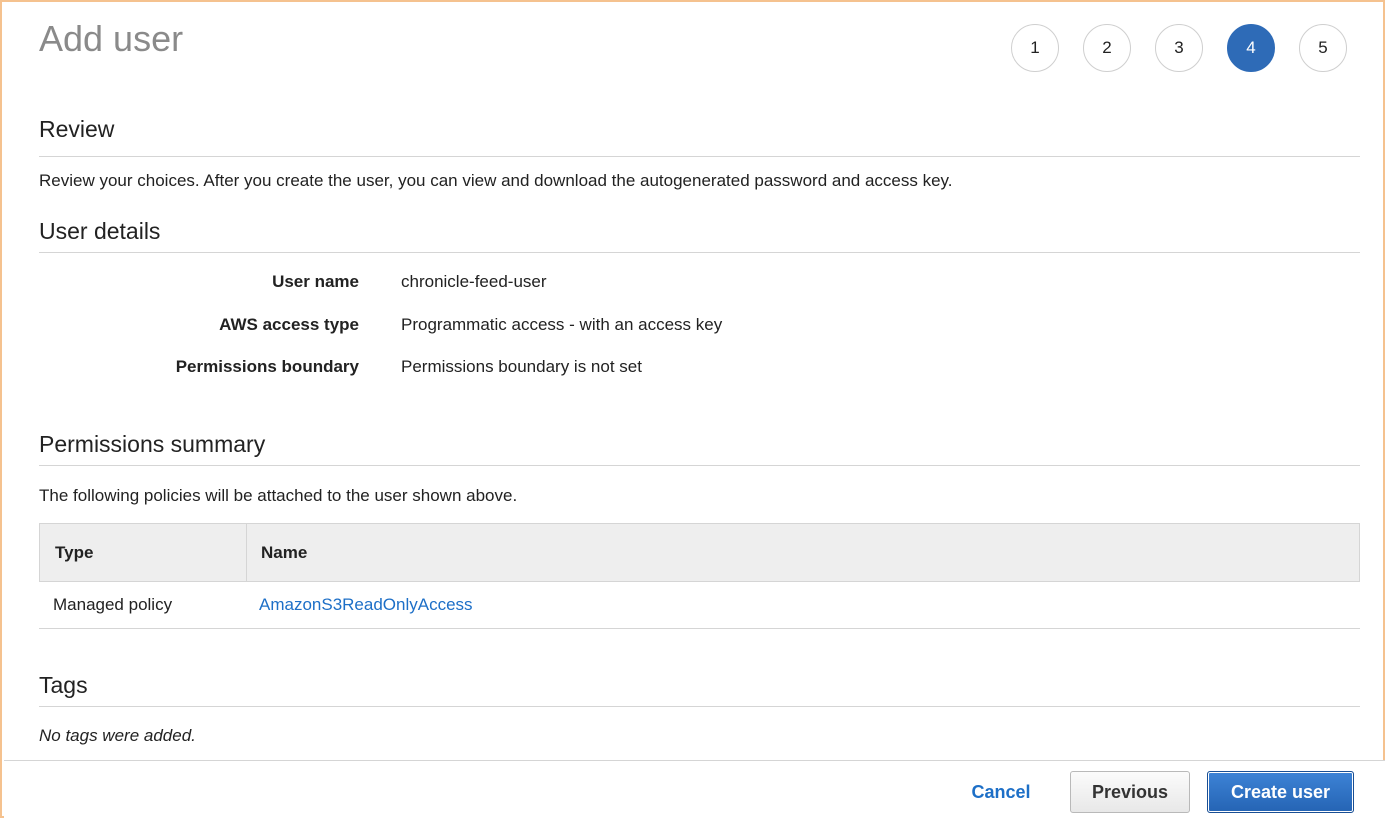 The height and width of the screenshot is (818, 1385). I want to click on review-heading: Review, so click(77, 129).